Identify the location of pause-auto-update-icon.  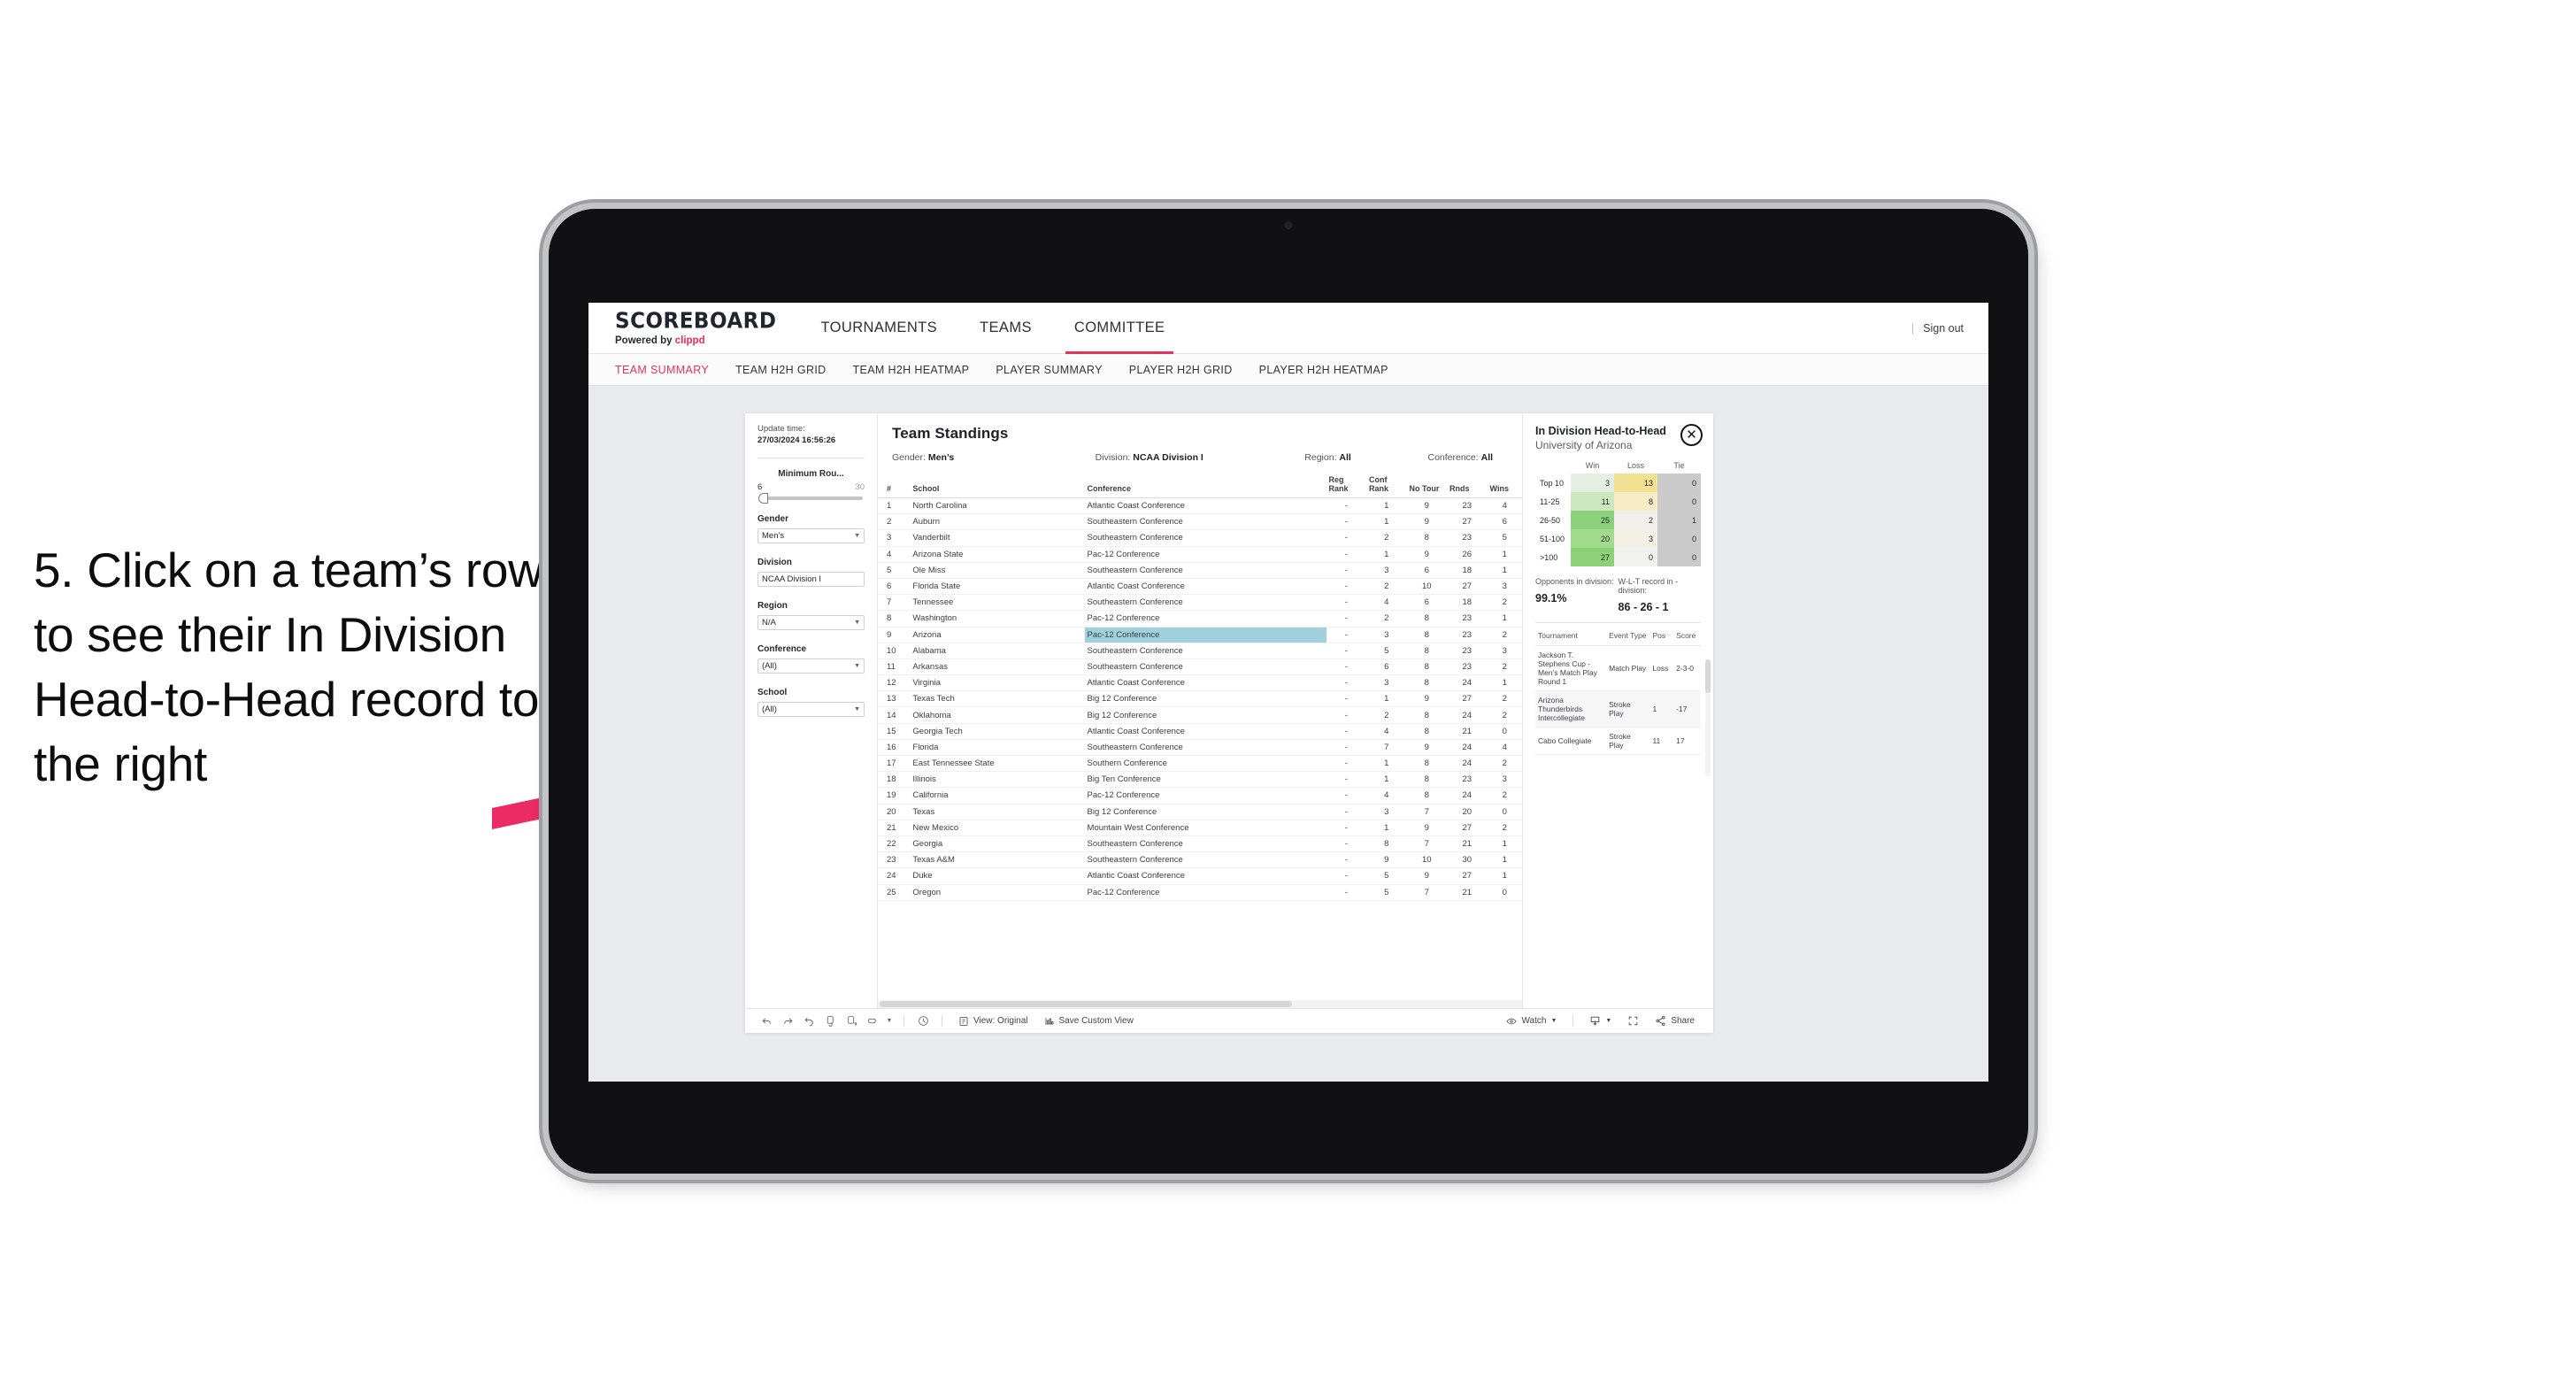
(851, 1021).